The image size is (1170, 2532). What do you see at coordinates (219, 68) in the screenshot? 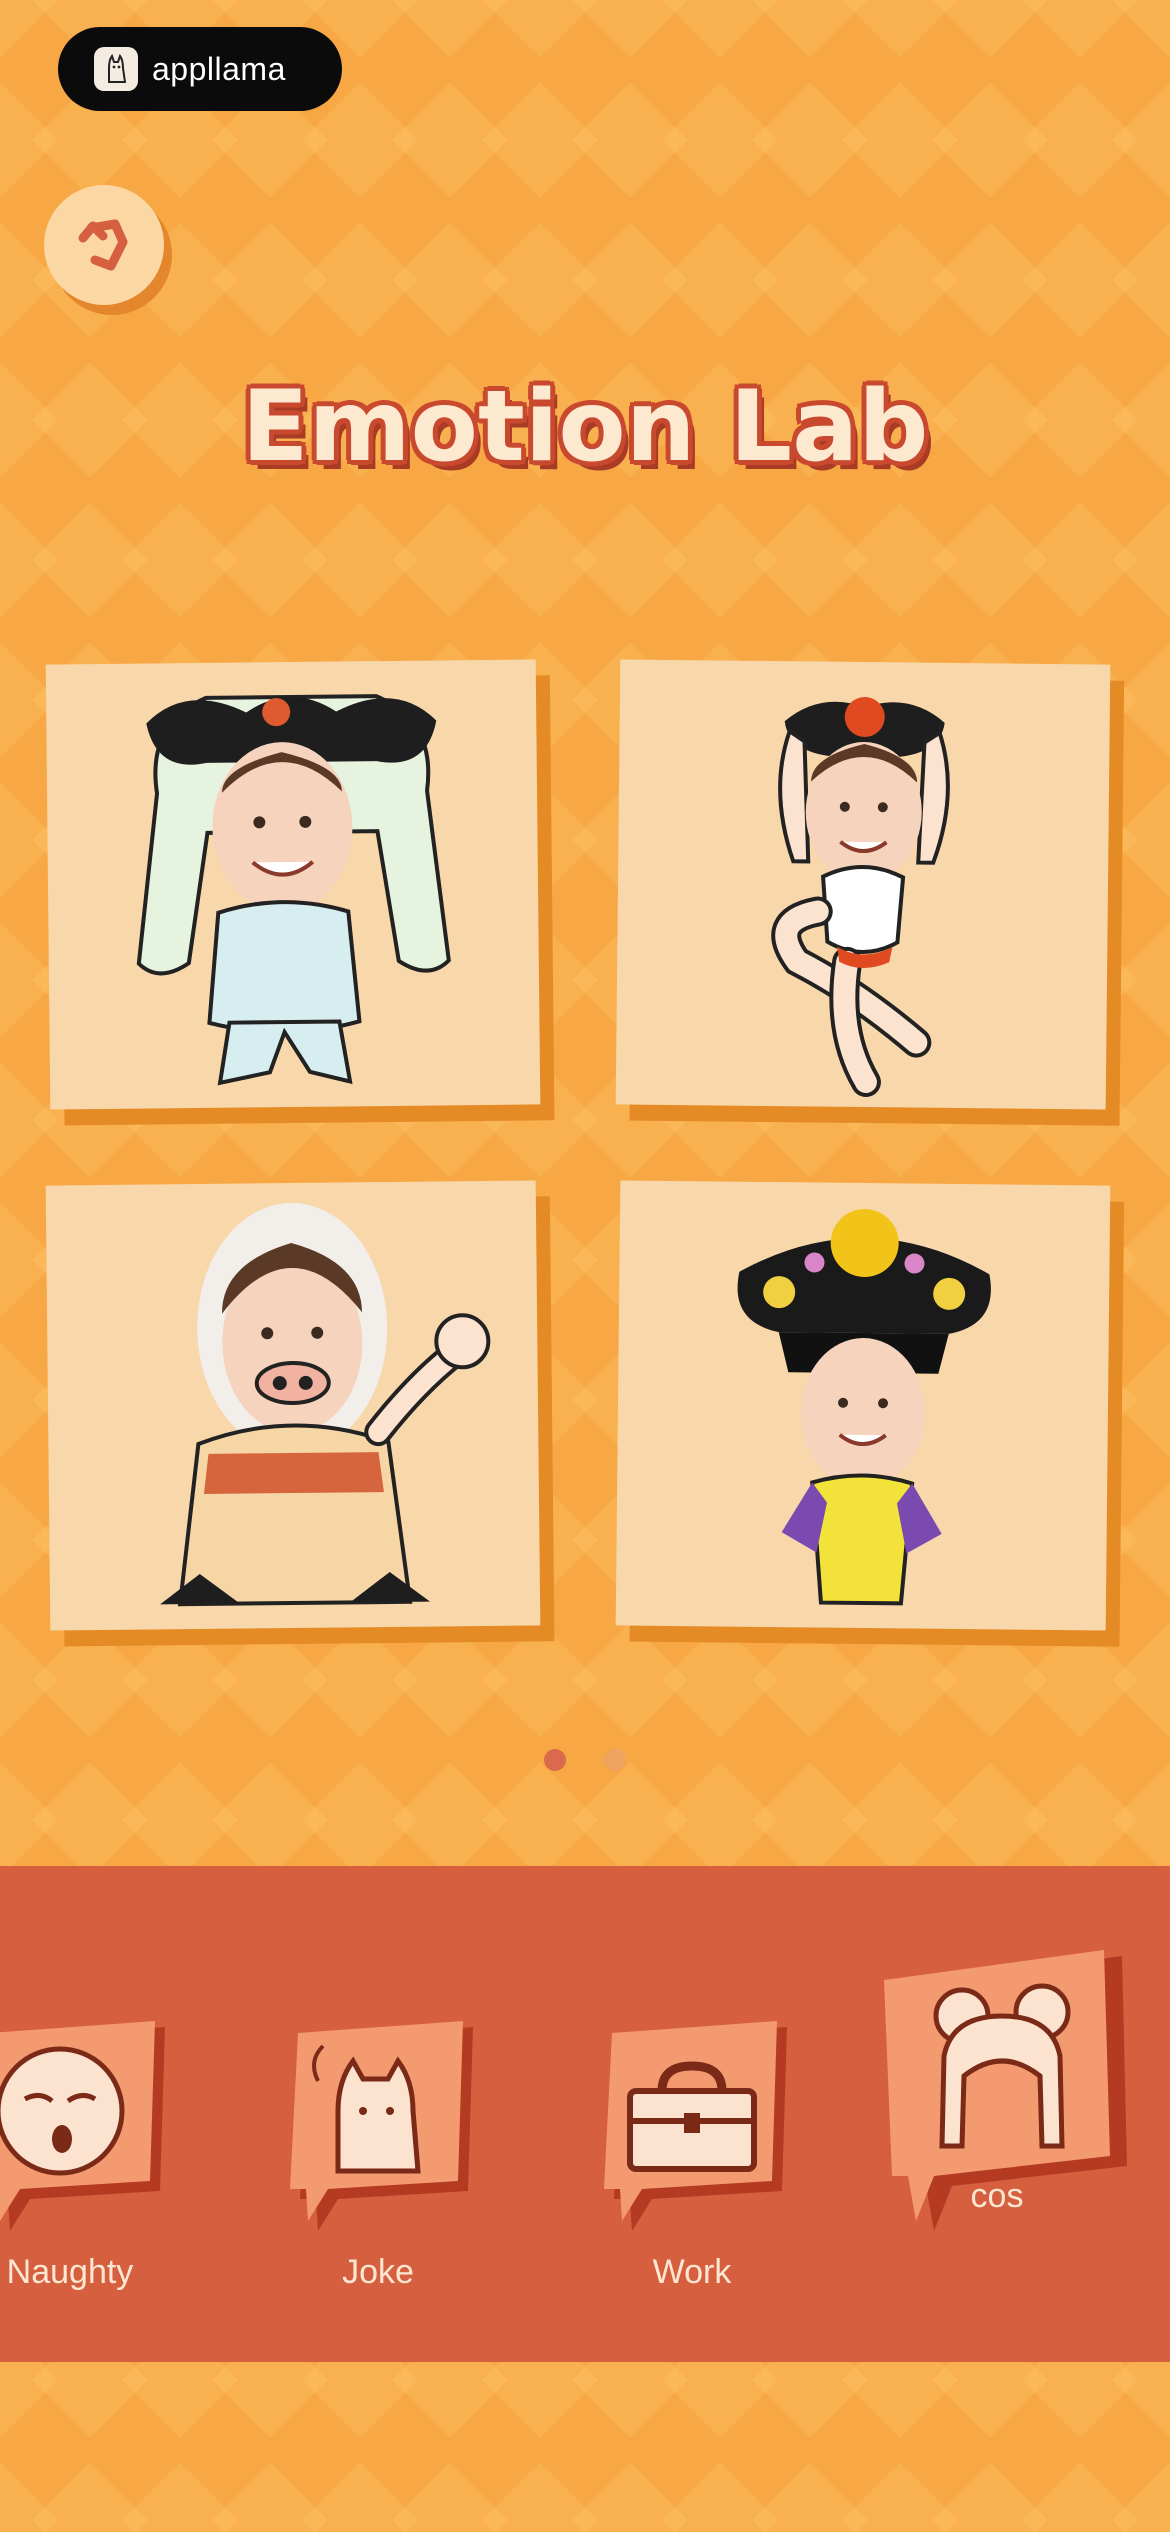
I see `app-name: appllama` at bounding box center [219, 68].